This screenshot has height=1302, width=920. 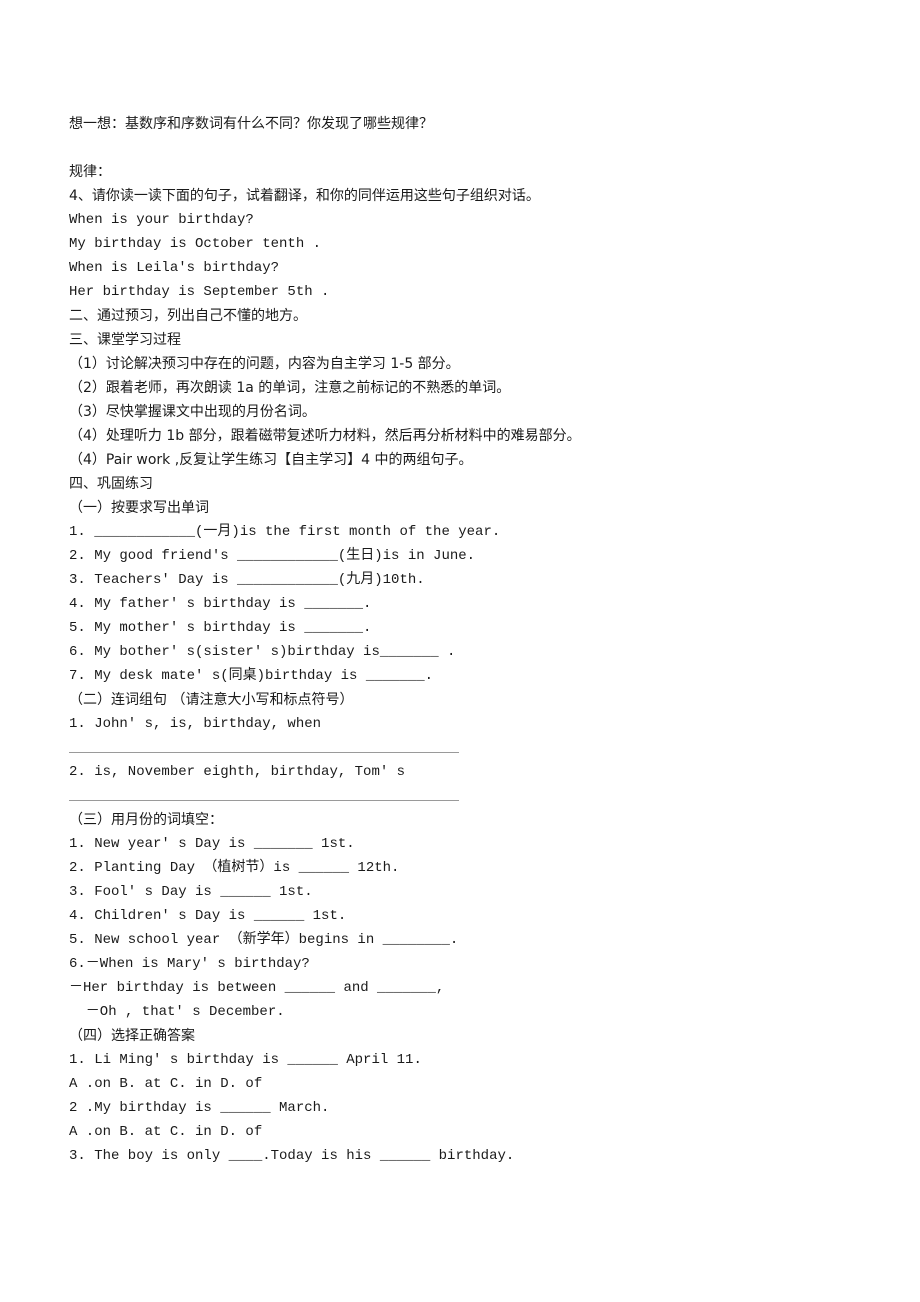 I want to click on exercise-item: 6.－When is Mary' s birthday?, so click(x=189, y=964).